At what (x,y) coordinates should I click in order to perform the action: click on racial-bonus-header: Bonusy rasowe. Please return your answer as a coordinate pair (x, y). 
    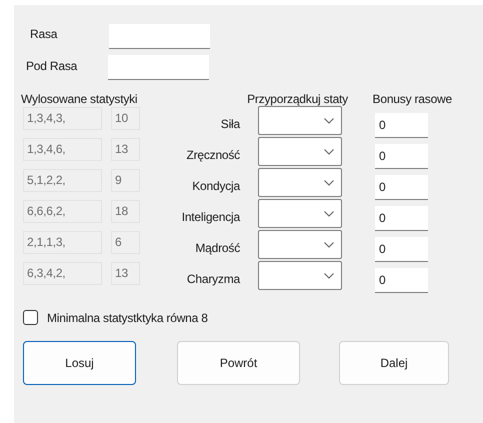
    Looking at the image, I should click on (412, 99).